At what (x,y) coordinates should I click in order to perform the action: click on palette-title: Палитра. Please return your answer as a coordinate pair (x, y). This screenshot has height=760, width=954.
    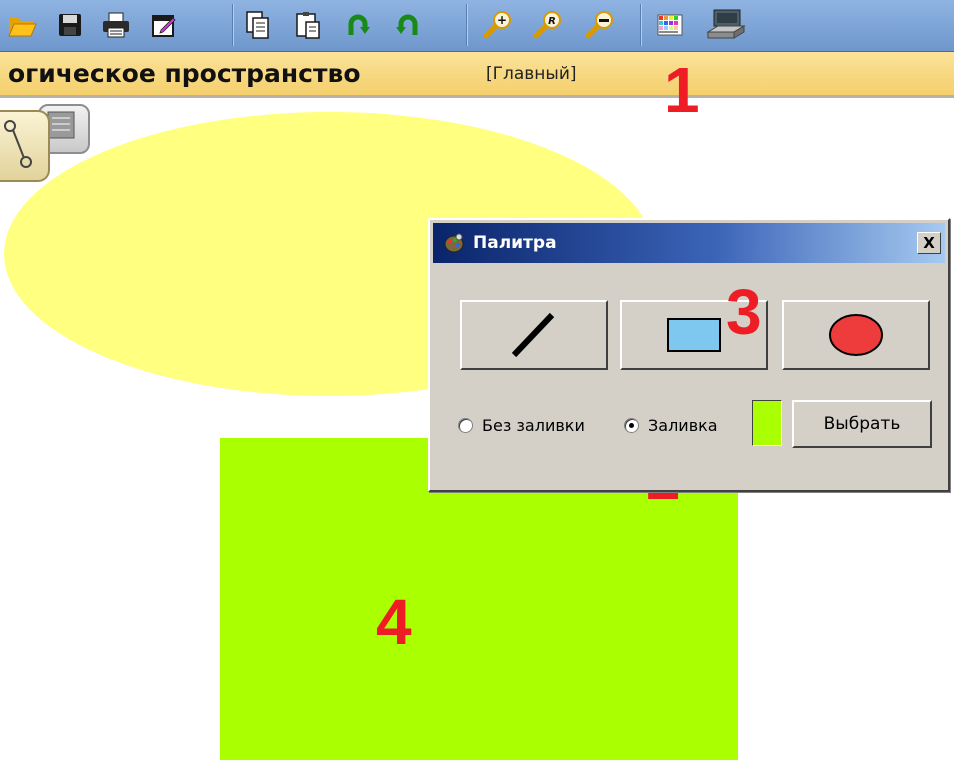
    Looking at the image, I should click on (515, 243).